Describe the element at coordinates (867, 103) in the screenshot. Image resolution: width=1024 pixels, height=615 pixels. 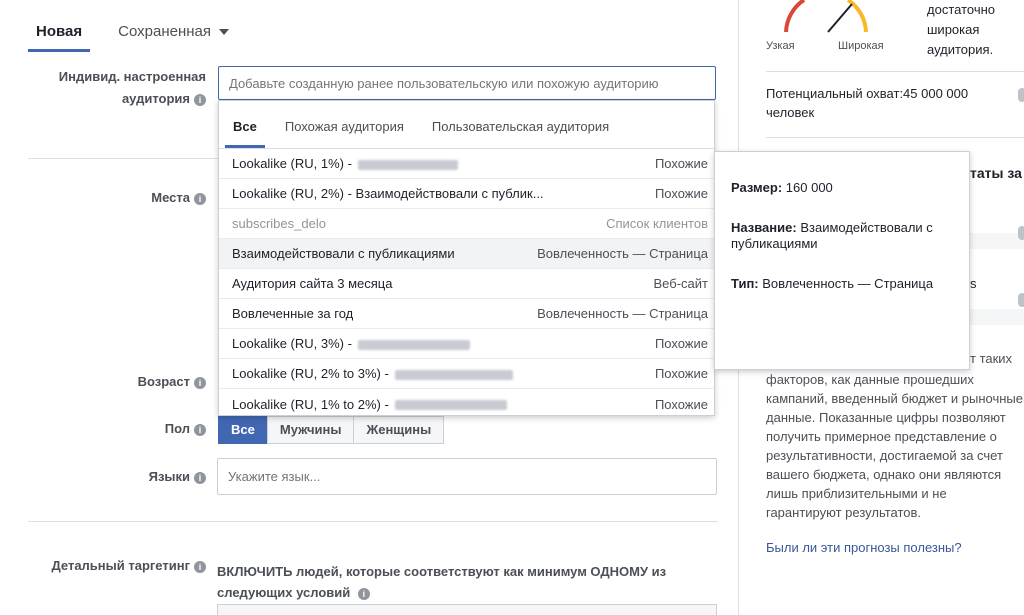
I see `potential-reach: Потенциальный охват:45 000 000 человек` at that location.